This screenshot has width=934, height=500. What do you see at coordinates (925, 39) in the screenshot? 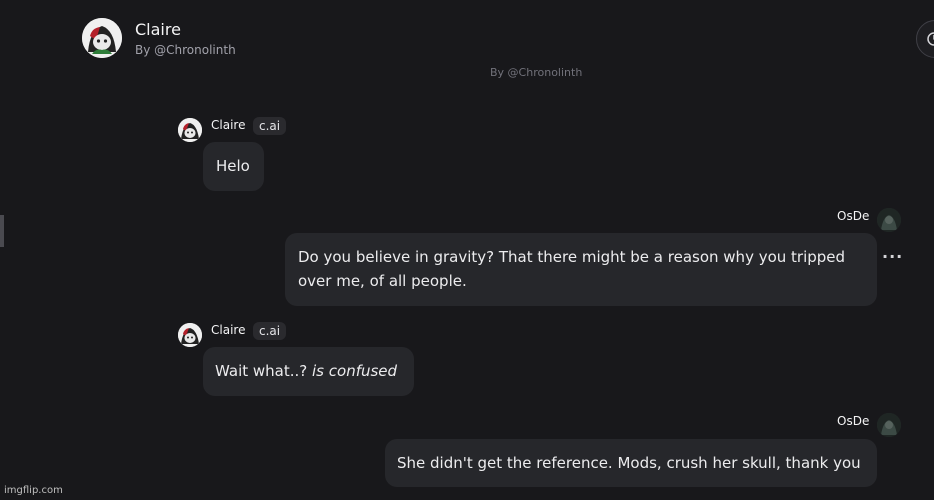
I see `history-button` at bounding box center [925, 39].